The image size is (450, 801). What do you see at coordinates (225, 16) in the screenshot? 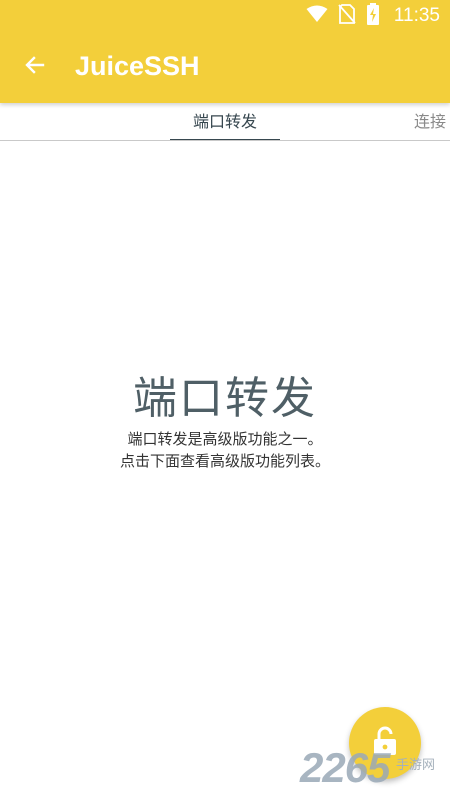
I see `status-bar: 11:35` at bounding box center [225, 16].